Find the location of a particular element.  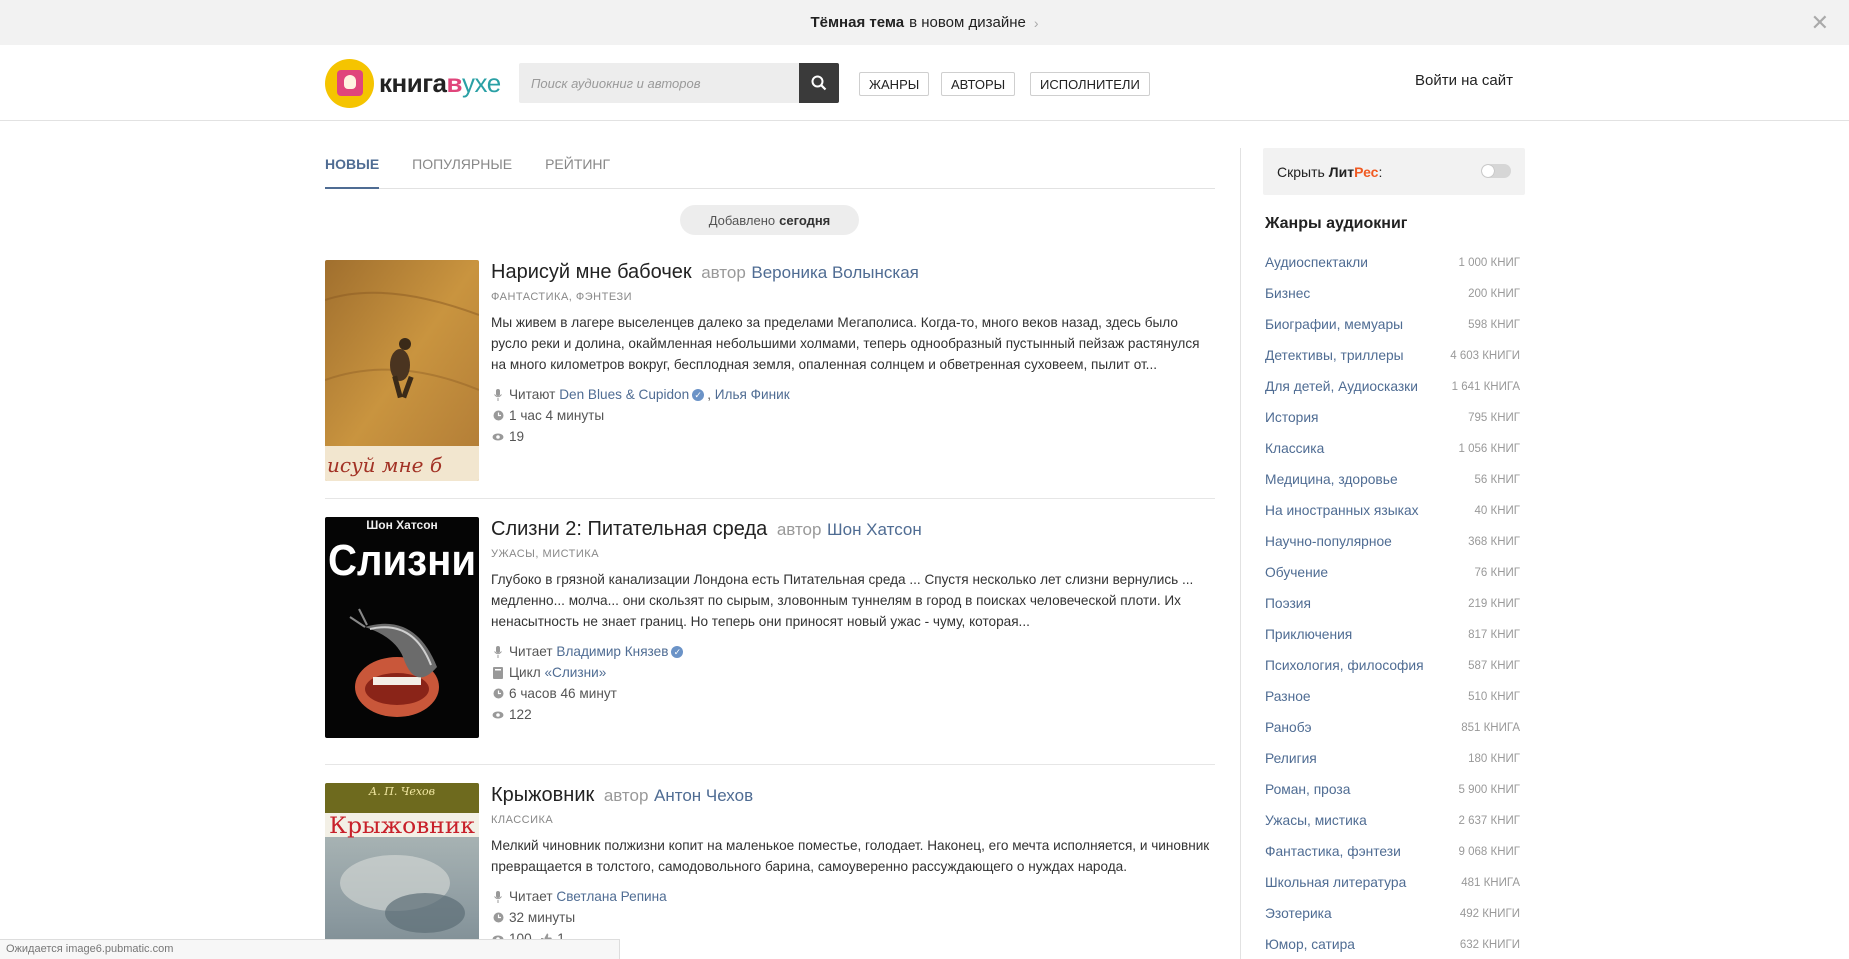

genre-link: Детективы, триллеры is located at coordinates (1334, 355).